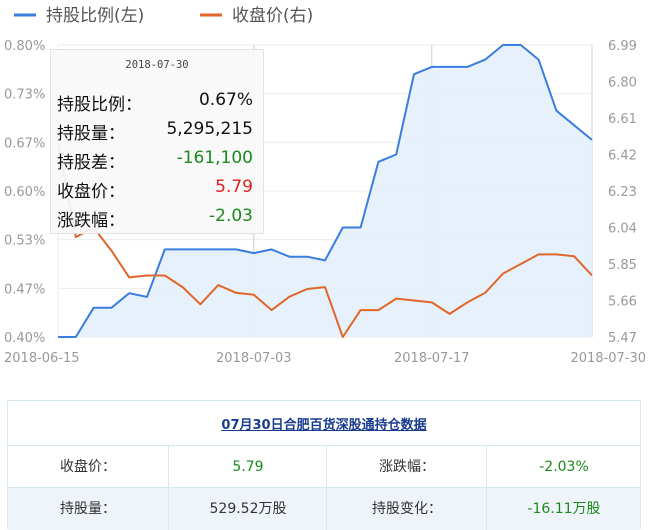 Image resolution: width=648 pixels, height=530 pixels. Describe the element at coordinates (254, 358) in the screenshot. I see `x-tick-label: 2018-07-03` at that location.